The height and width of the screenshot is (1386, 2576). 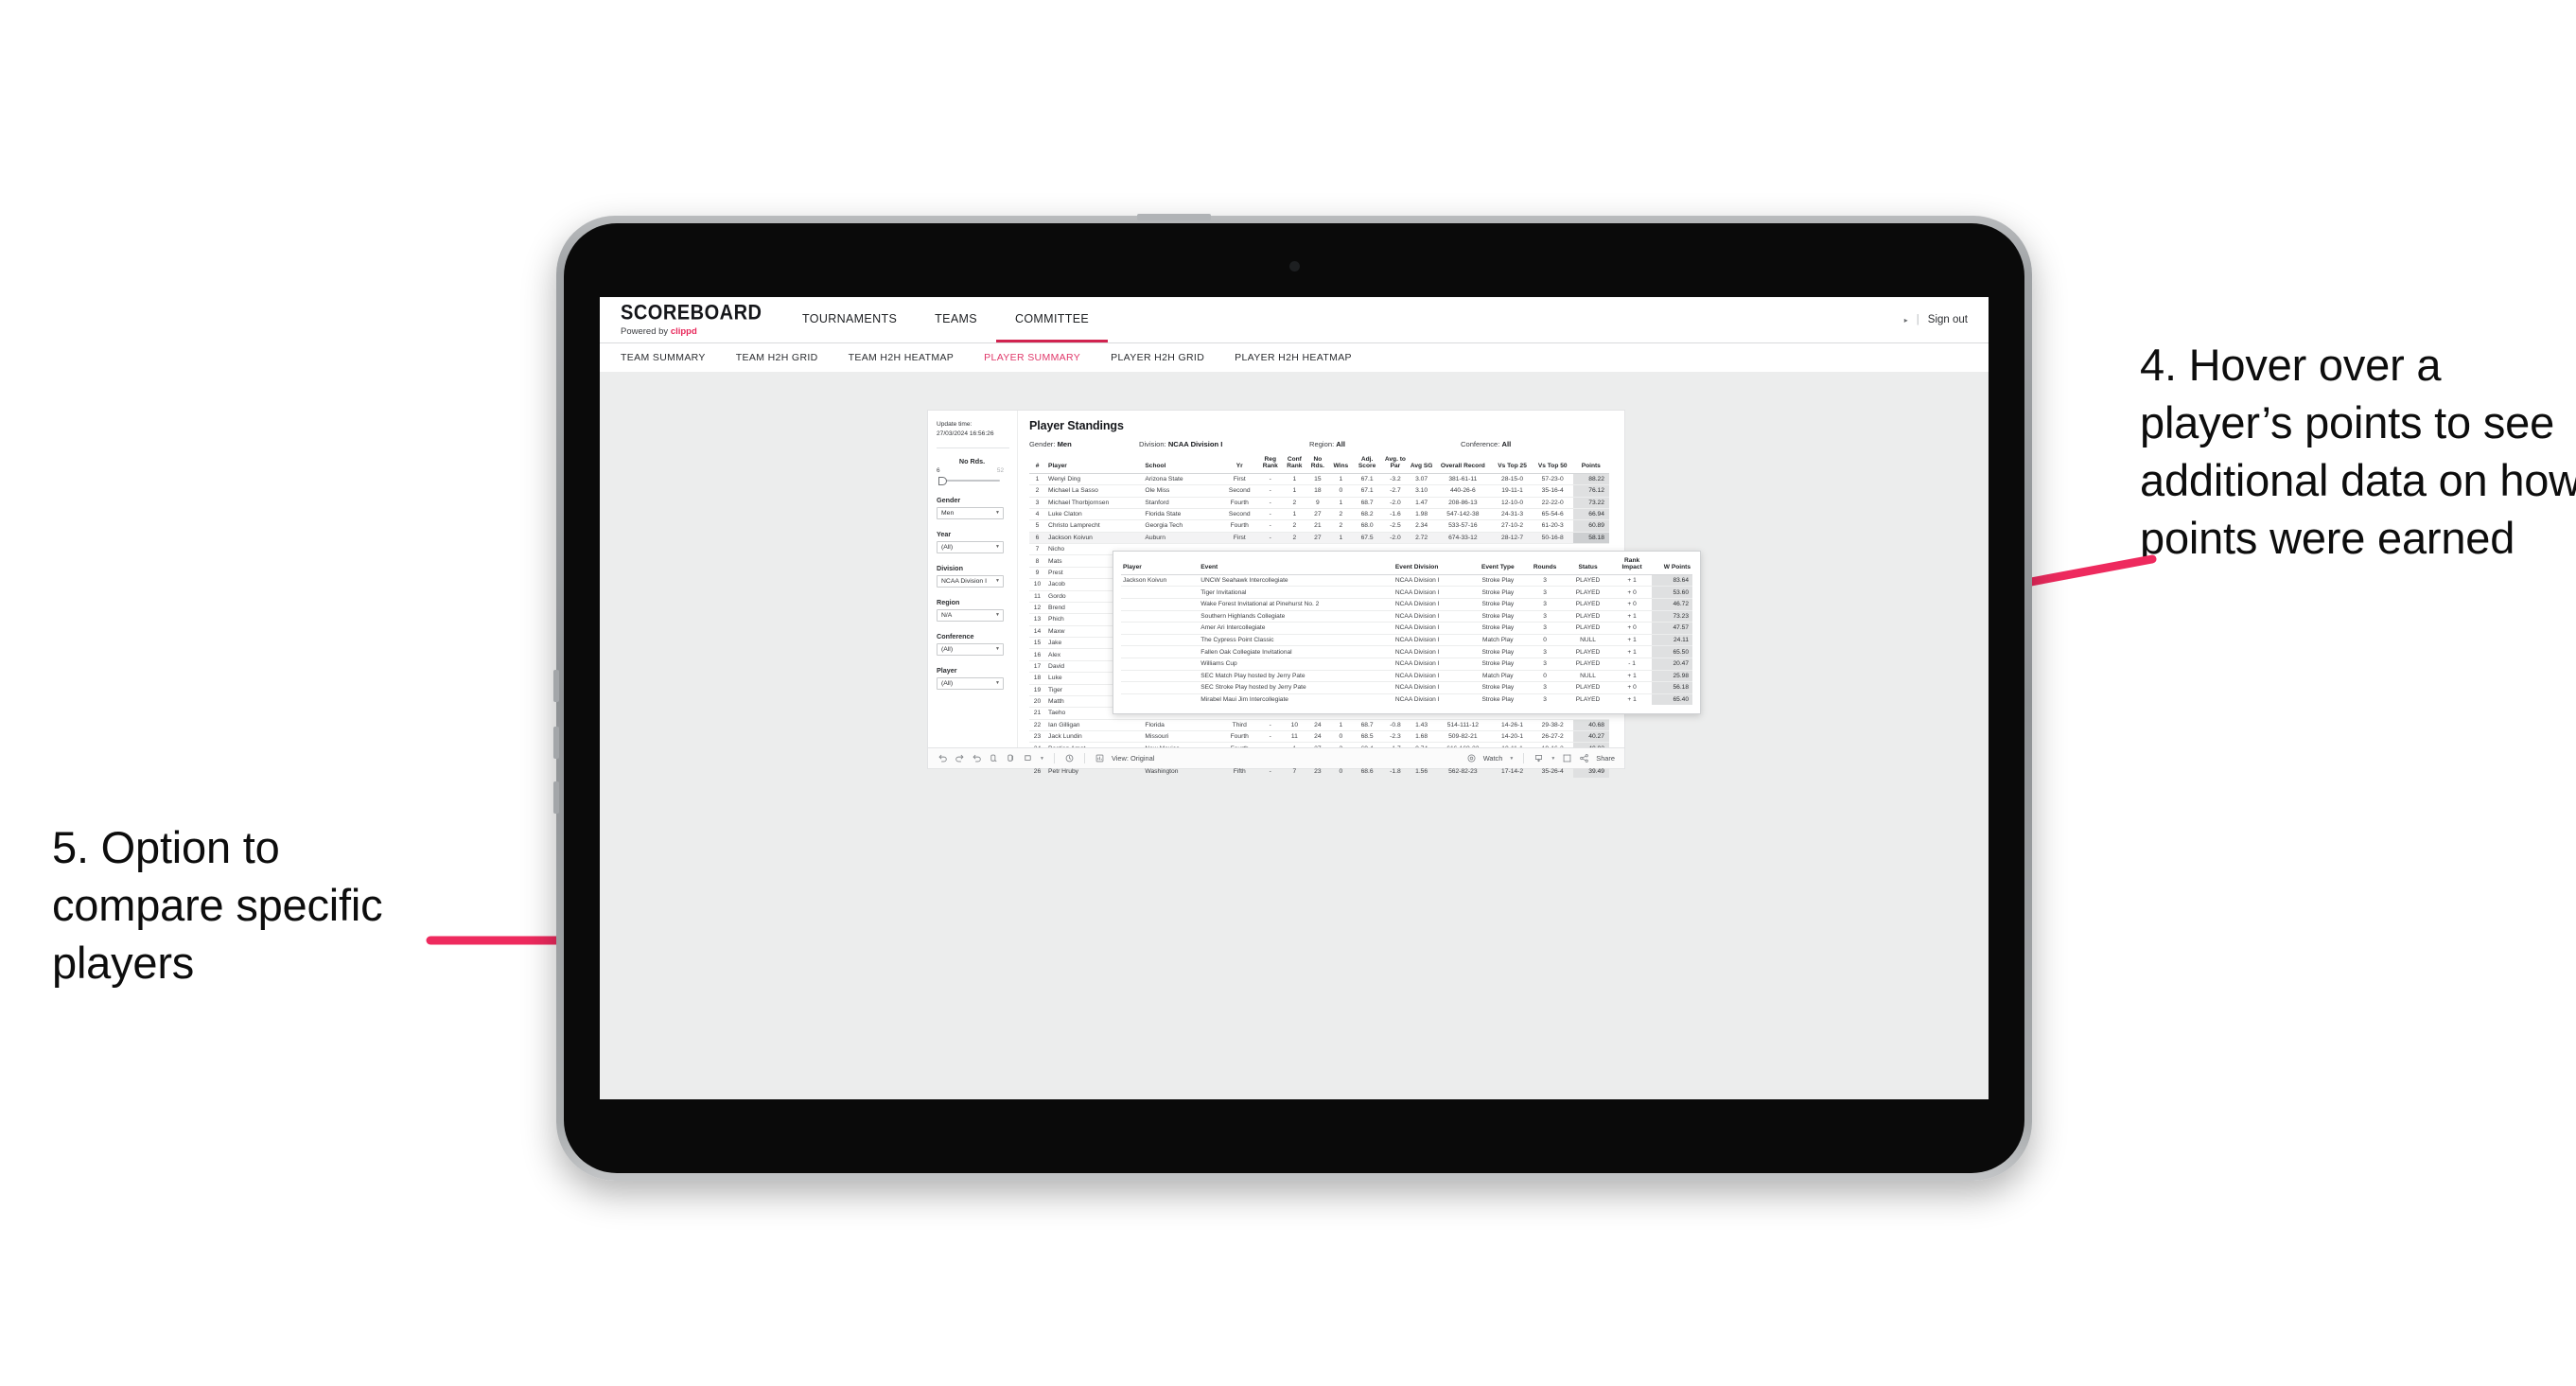 What do you see at coordinates (1094, 465) in the screenshot?
I see `column-header: Player` at bounding box center [1094, 465].